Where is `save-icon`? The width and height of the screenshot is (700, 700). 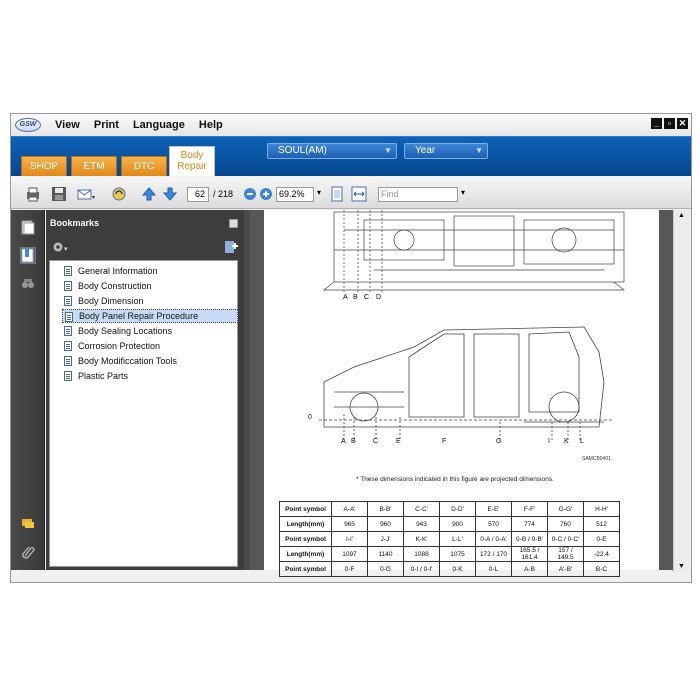 save-icon is located at coordinates (59, 194).